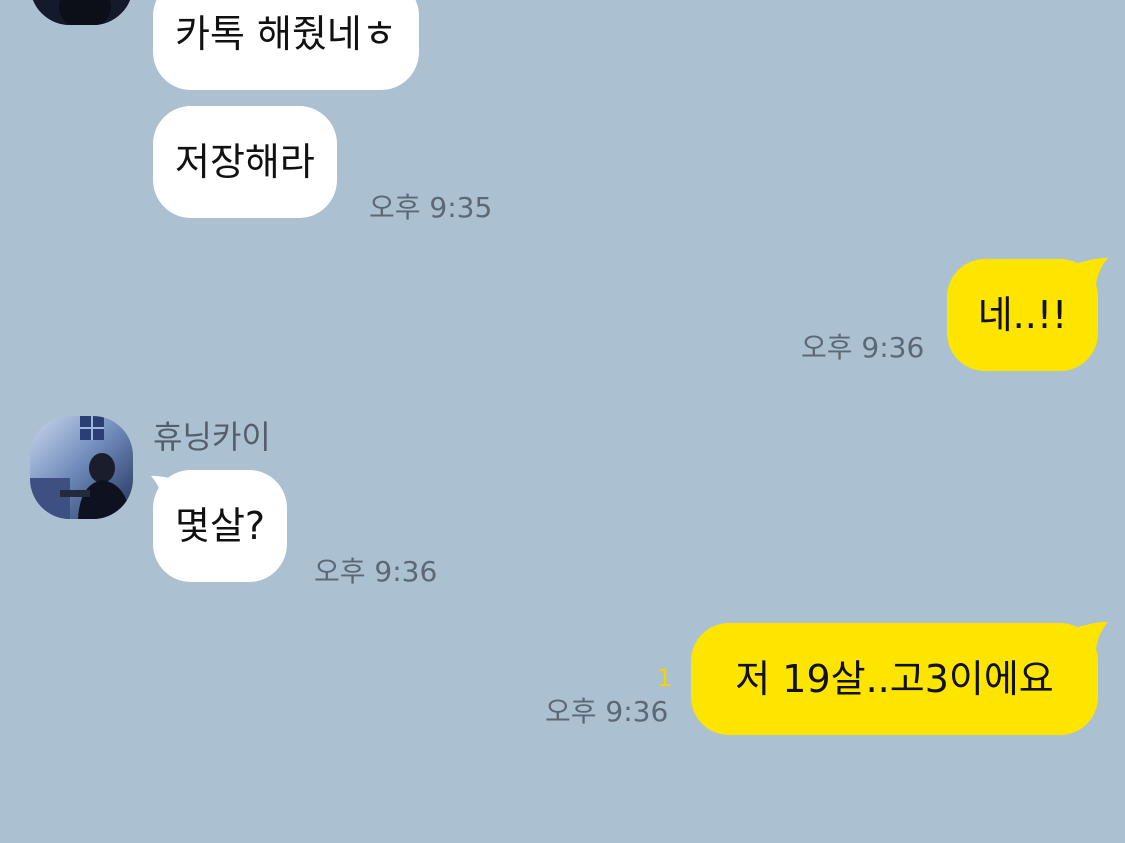  Describe the element at coordinates (286, 45) in the screenshot. I see `incoming-message-bubble: 카톡 해줬네ㅎ` at that location.